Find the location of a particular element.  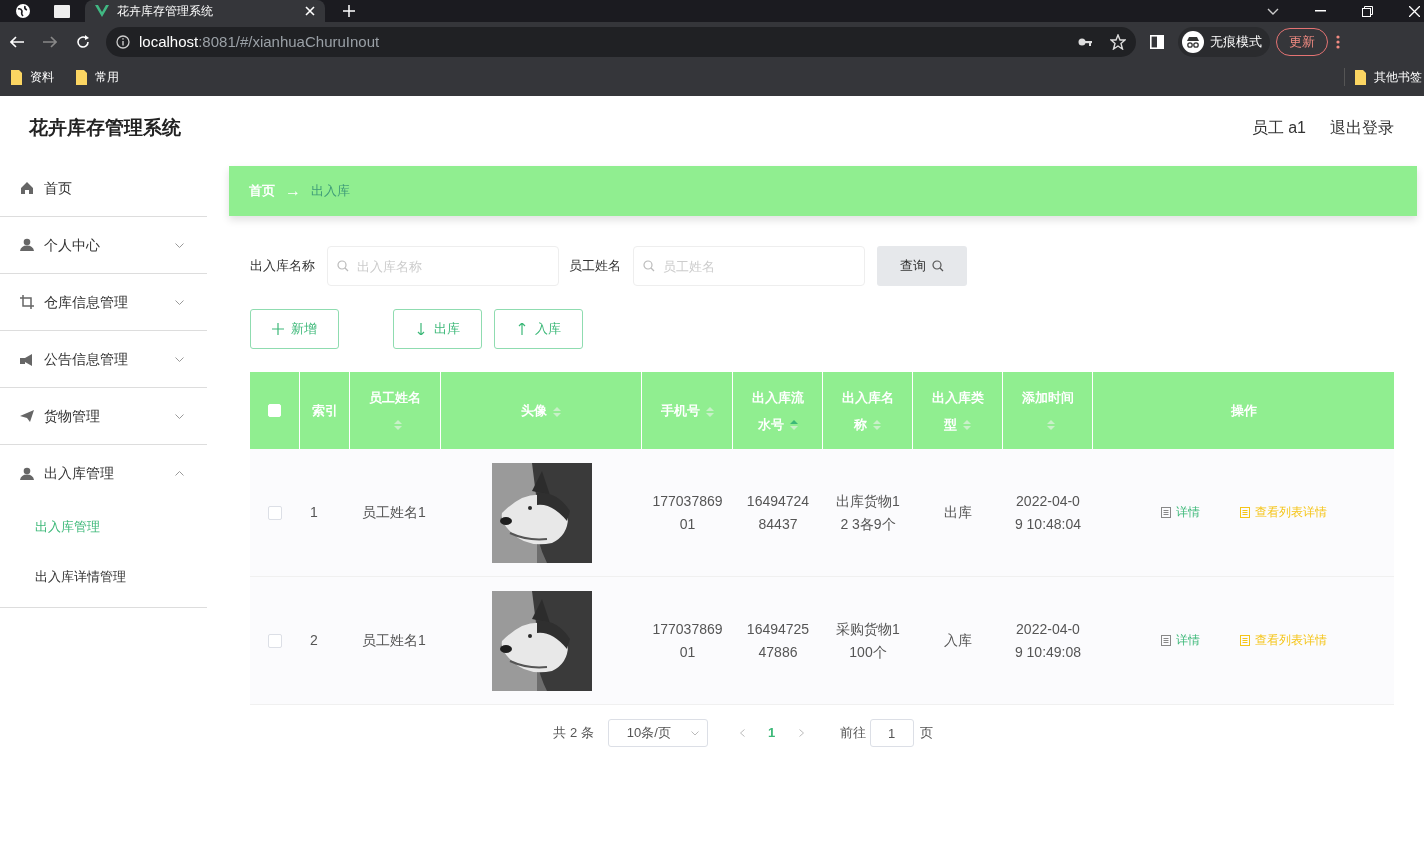

table-cell-text: 2022-04-09 10:49:08 is located at coordinates (1048, 640).